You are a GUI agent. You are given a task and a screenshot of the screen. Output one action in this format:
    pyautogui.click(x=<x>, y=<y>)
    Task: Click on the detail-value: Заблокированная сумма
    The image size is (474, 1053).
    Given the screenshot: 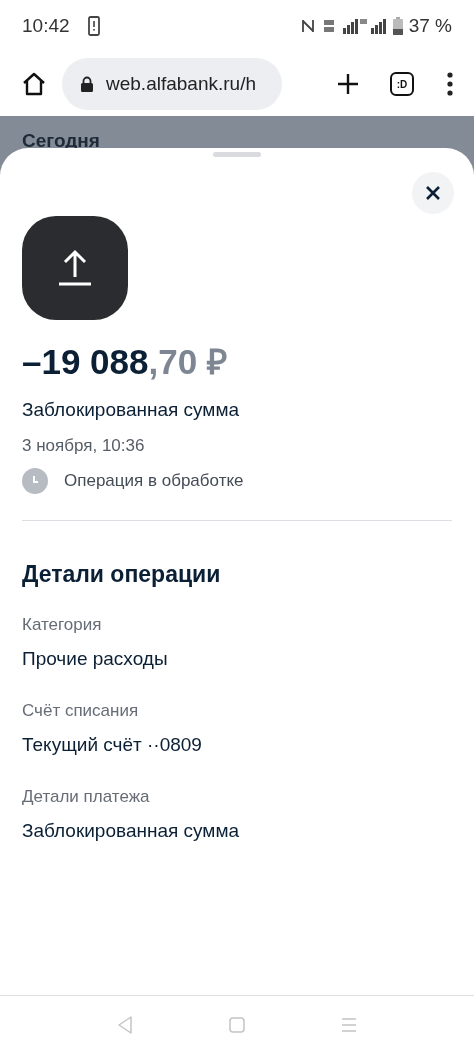 What is the action you would take?
    pyautogui.click(x=131, y=831)
    